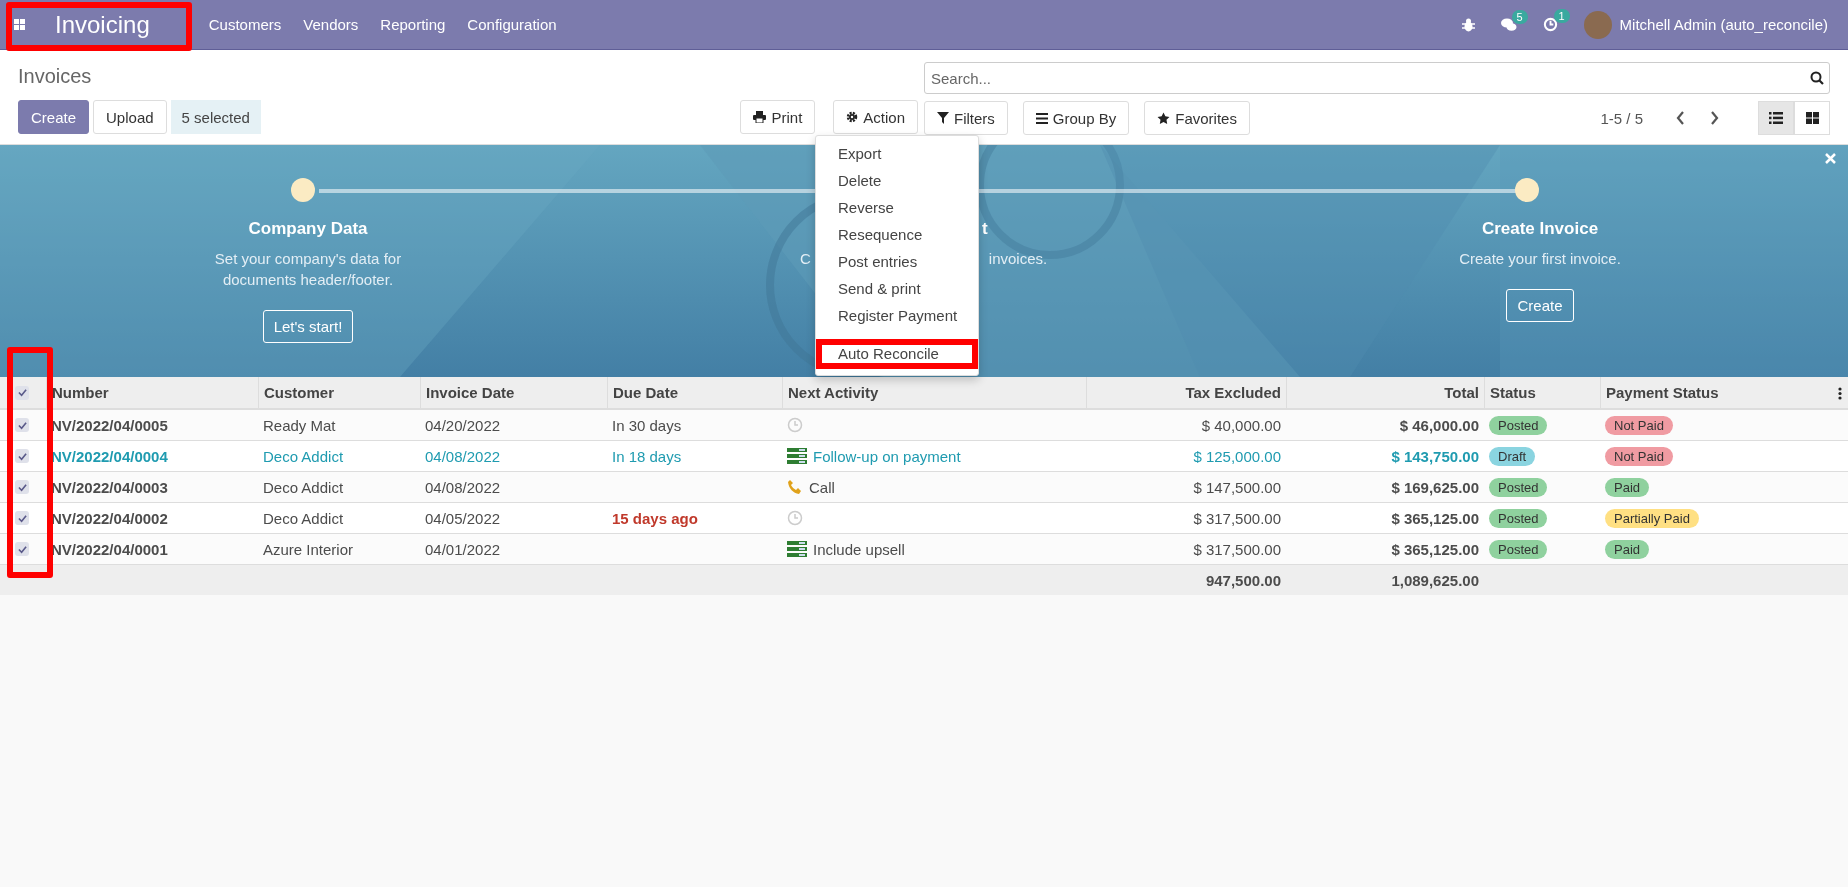 This screenshot has height=887, width=1848. Describe the element at coordinates (215, 117) in the screenshot. I see `selection-count: 5 selected` at that location.